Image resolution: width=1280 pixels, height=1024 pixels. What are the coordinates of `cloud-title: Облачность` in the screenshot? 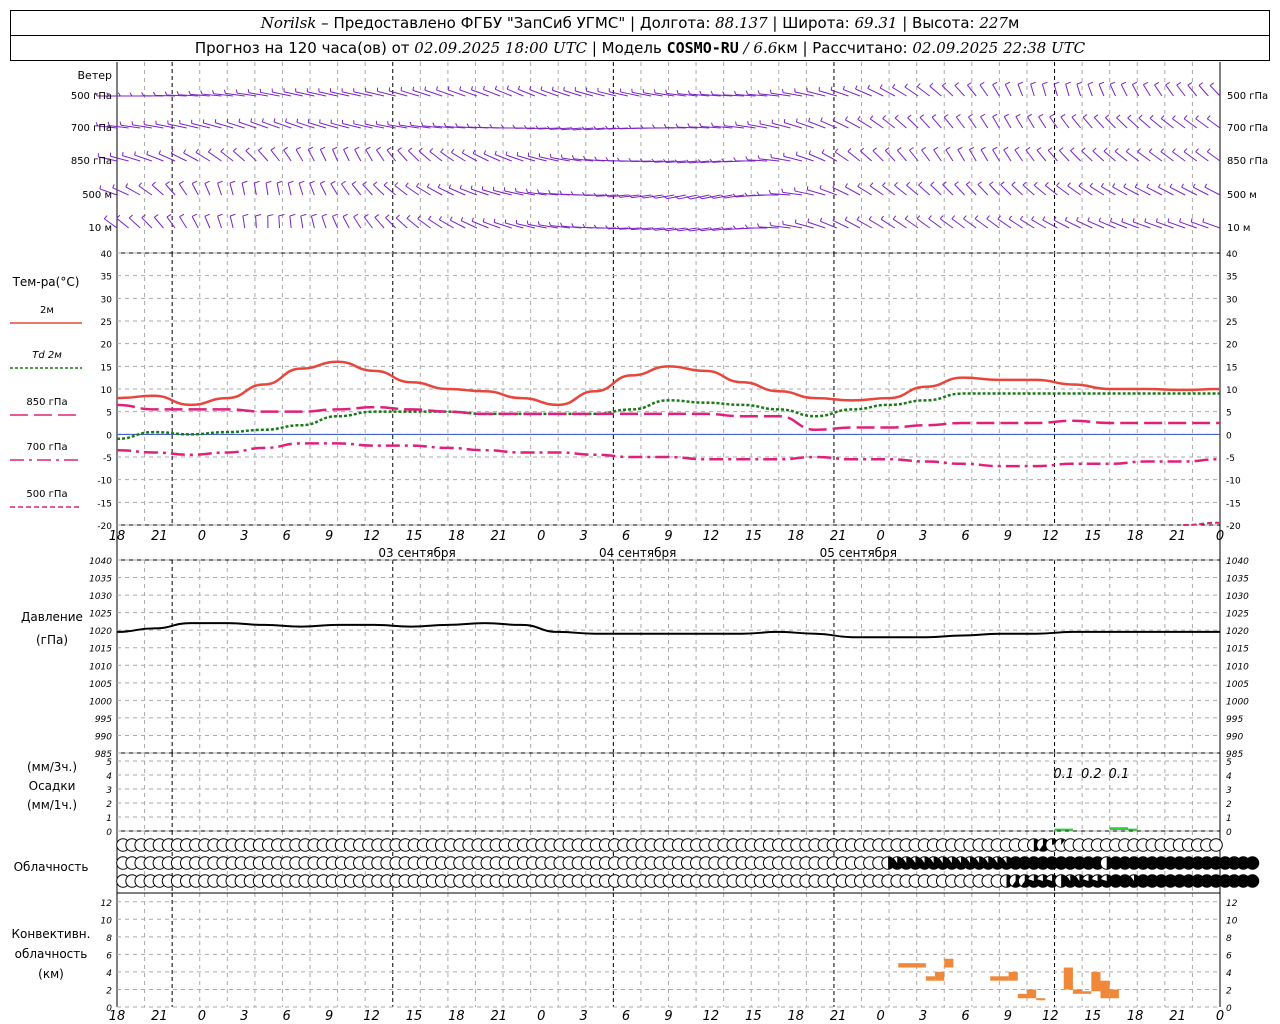 It's located at (51, 867).